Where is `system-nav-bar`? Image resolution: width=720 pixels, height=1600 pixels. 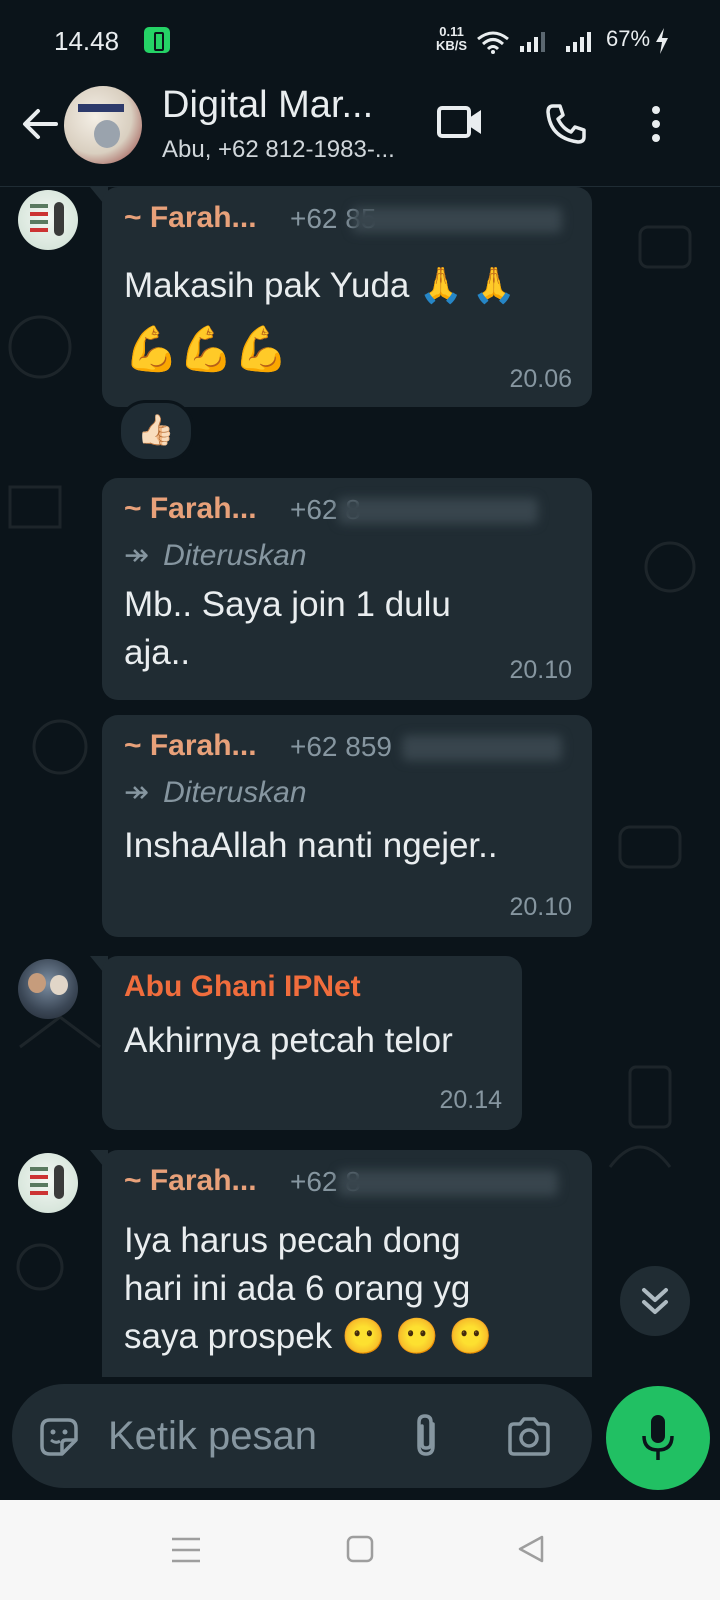
system-nav-bar is located at coordinates (360, 1550).